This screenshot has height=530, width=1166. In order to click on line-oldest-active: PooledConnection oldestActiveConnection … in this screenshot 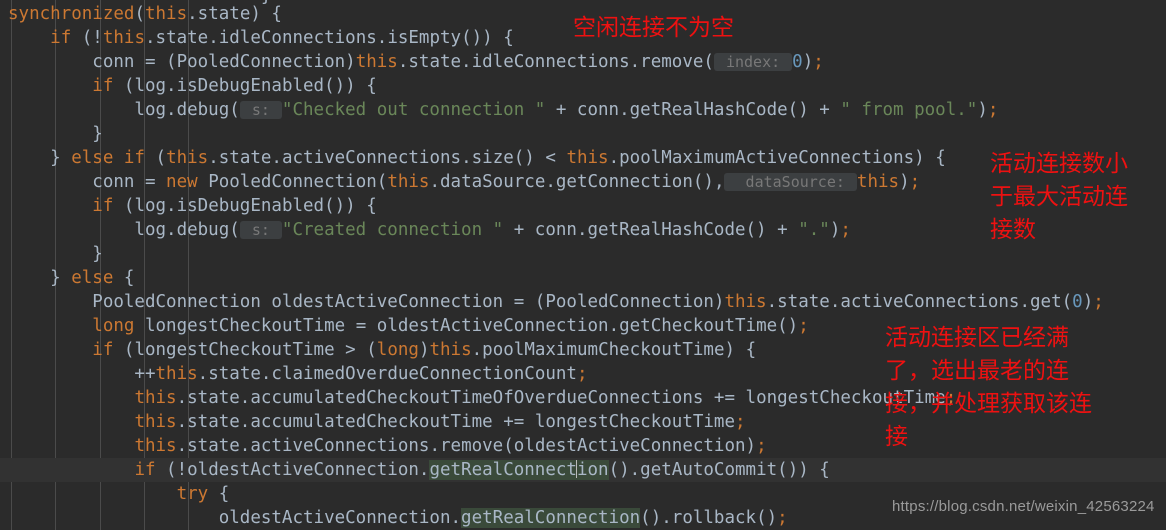, I will do `click(583, 302)`.